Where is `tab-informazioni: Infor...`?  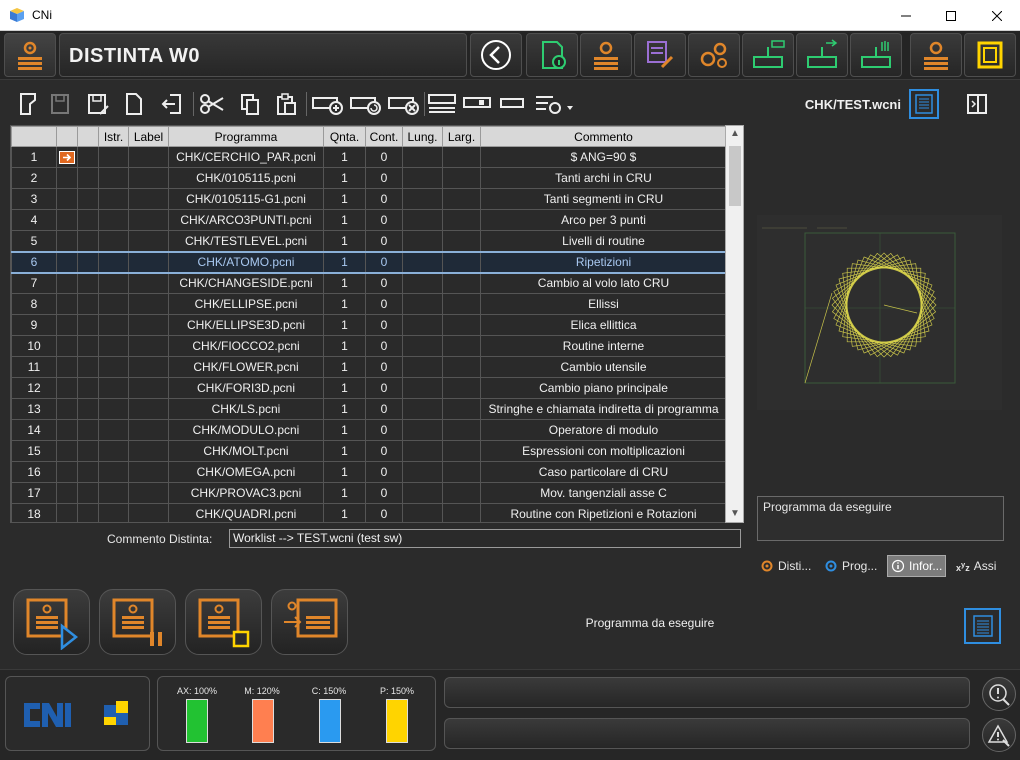
tab-informazioni: Infor... is located at coordinates (917, 566).